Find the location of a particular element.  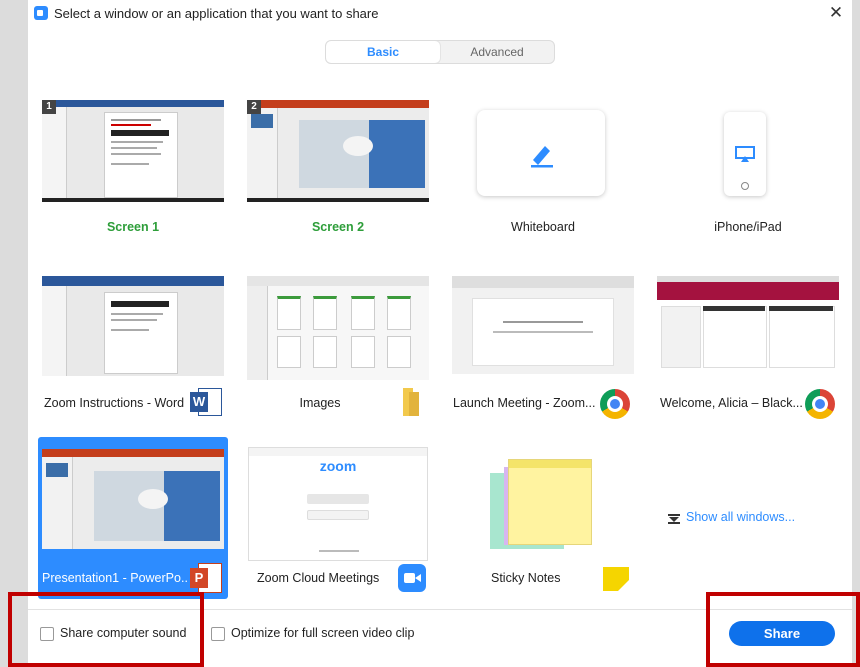

background-window-left is located at coordinates (14, 333).